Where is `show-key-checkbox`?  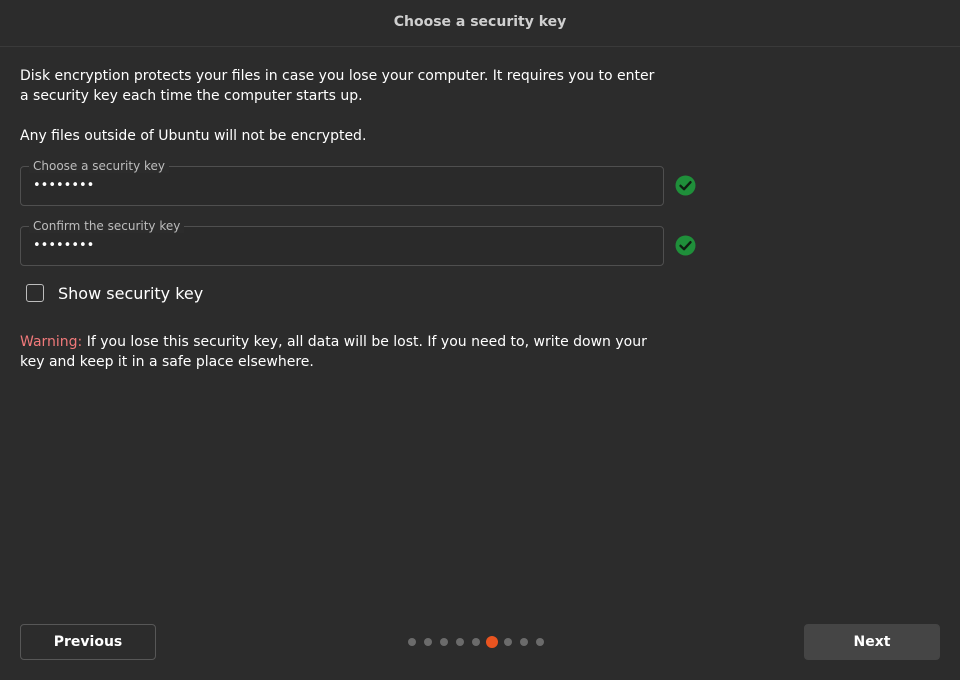
show-key-checkbox is located at coordinates (35, 293).